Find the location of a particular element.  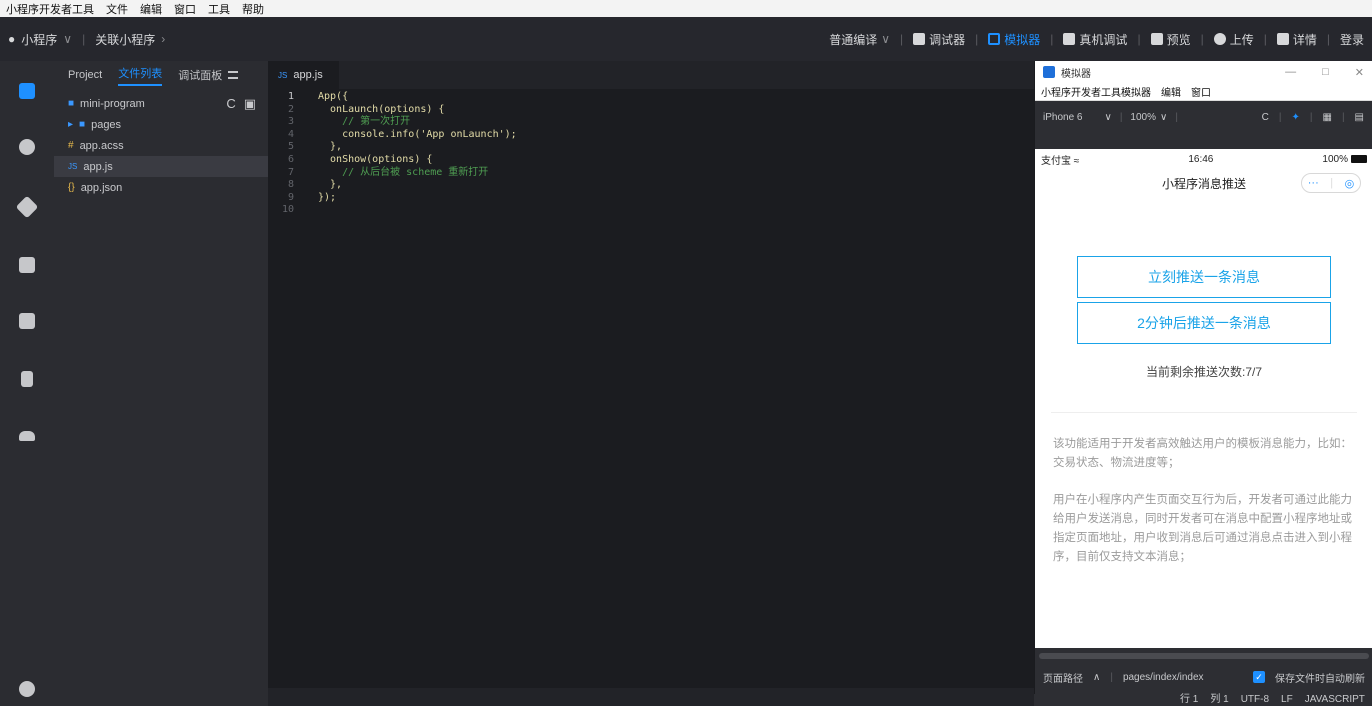

code-text: // 第一次打开 is located at coordinates (364, 122).